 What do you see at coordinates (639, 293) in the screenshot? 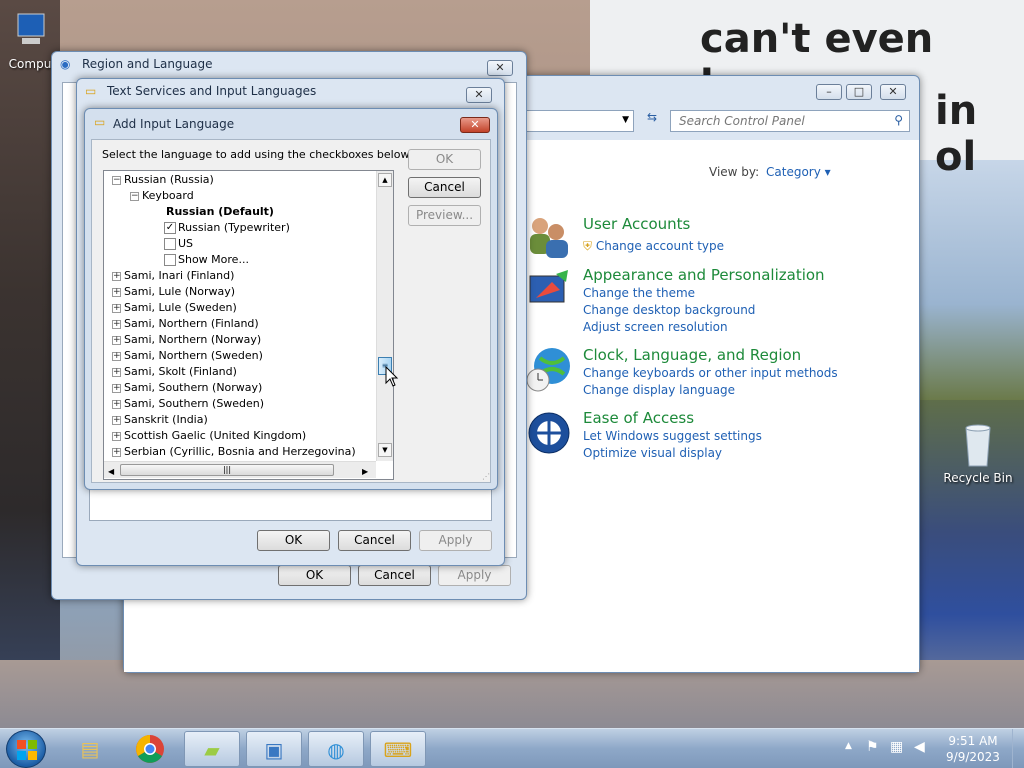
I see `link-change-theme: Change the theme` at bounding box center [639, 293].